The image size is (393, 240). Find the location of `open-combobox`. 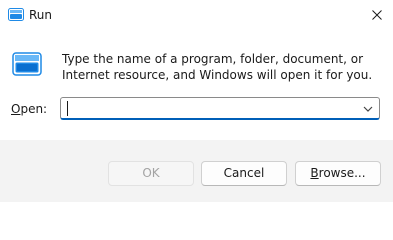

open-combobox is located at coordinates (220, 108).